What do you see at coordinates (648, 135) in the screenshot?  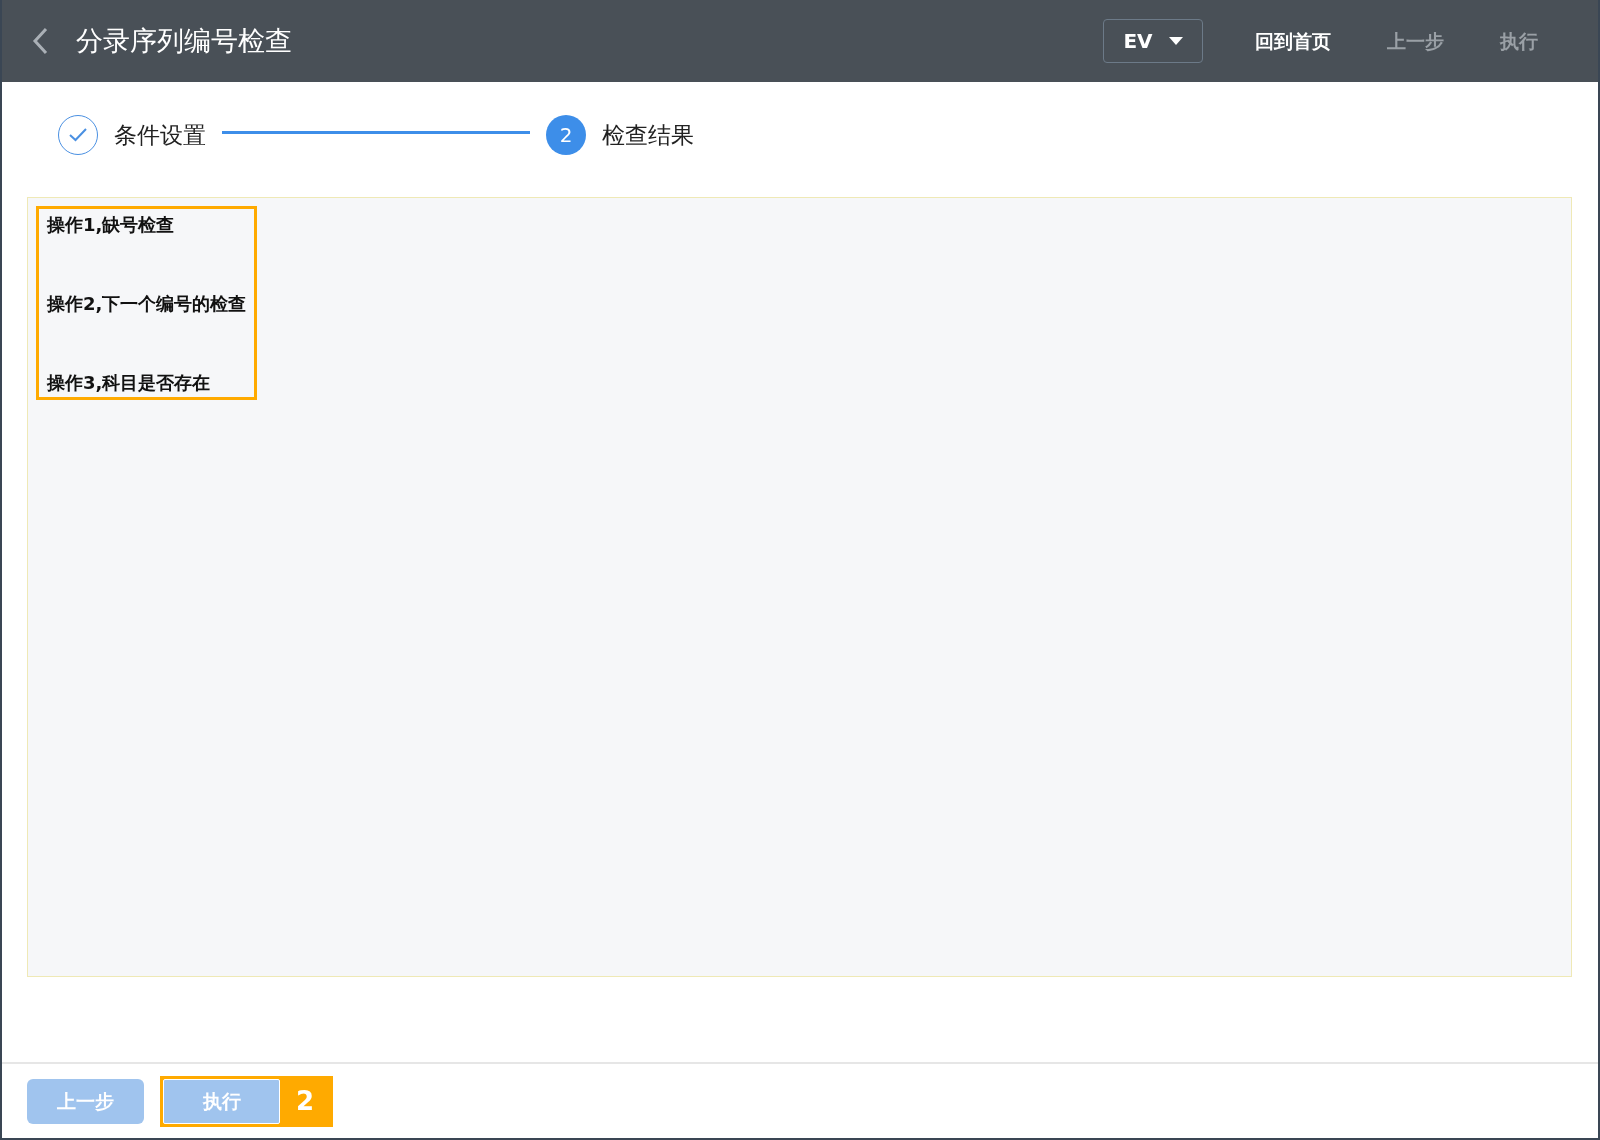 I see `step-label: 检查结果` at bounding box center [648, 135].